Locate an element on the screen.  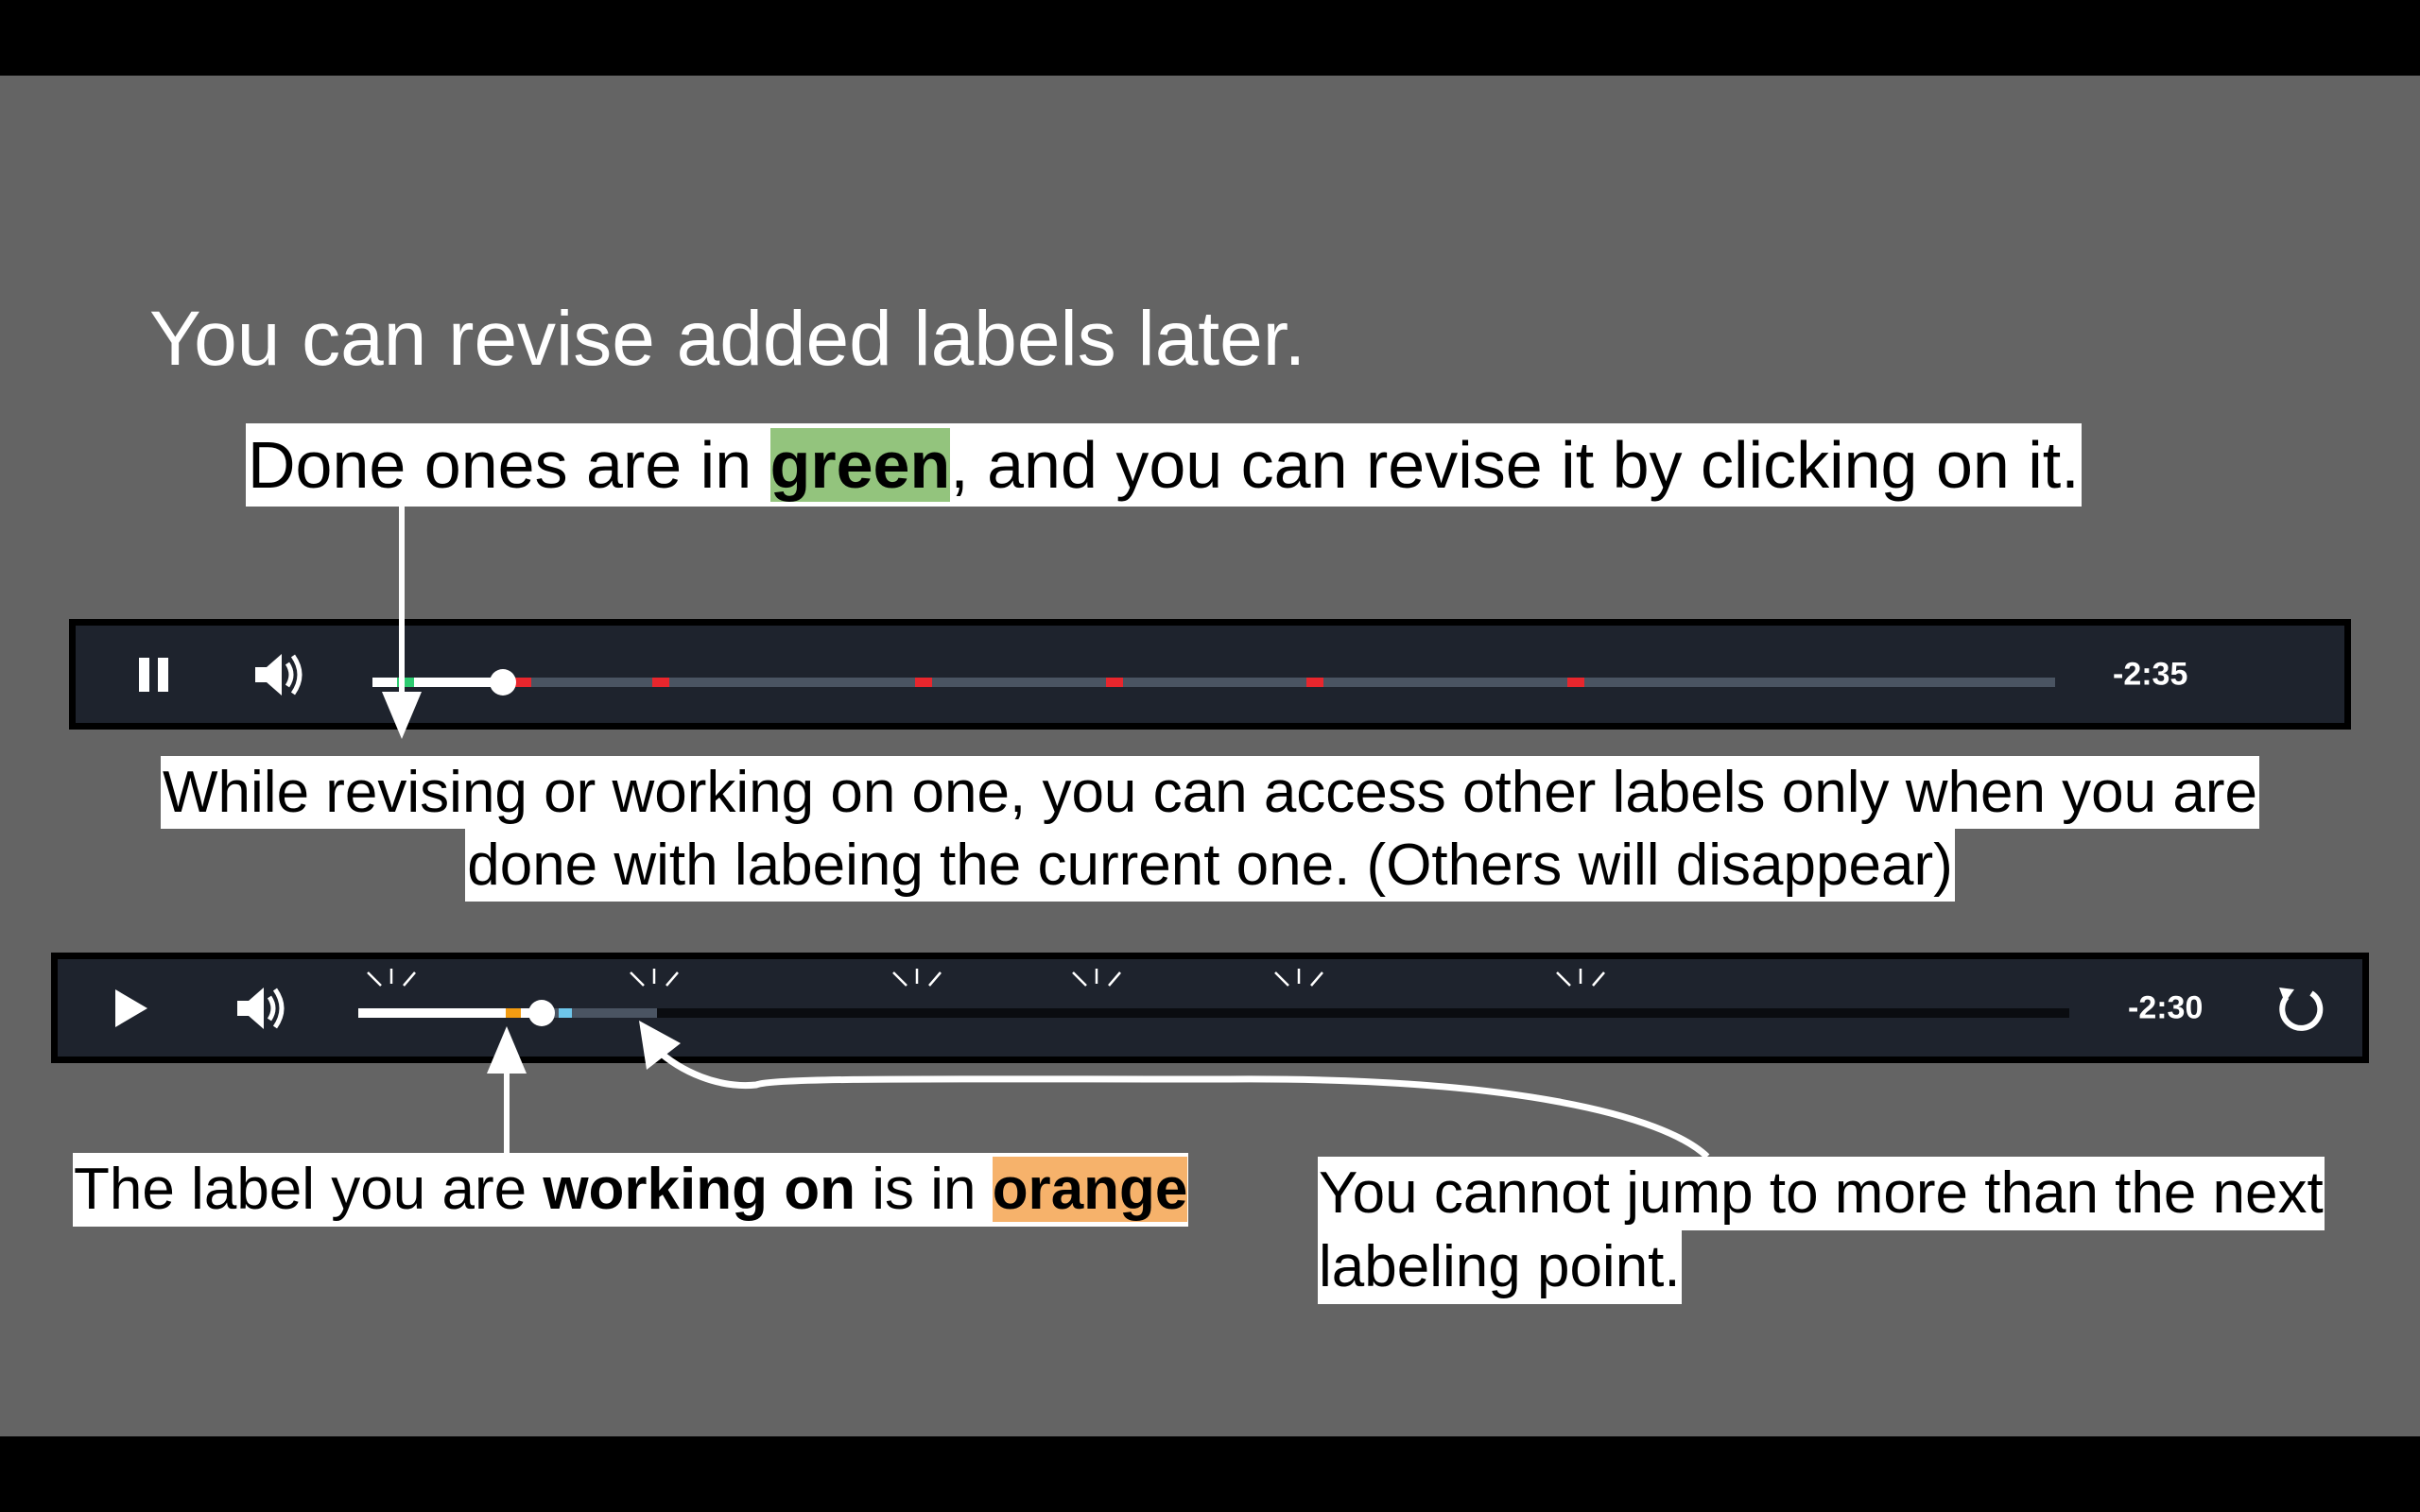
jump-text-2: labeling point. is located at coordinates (1500, 1267).